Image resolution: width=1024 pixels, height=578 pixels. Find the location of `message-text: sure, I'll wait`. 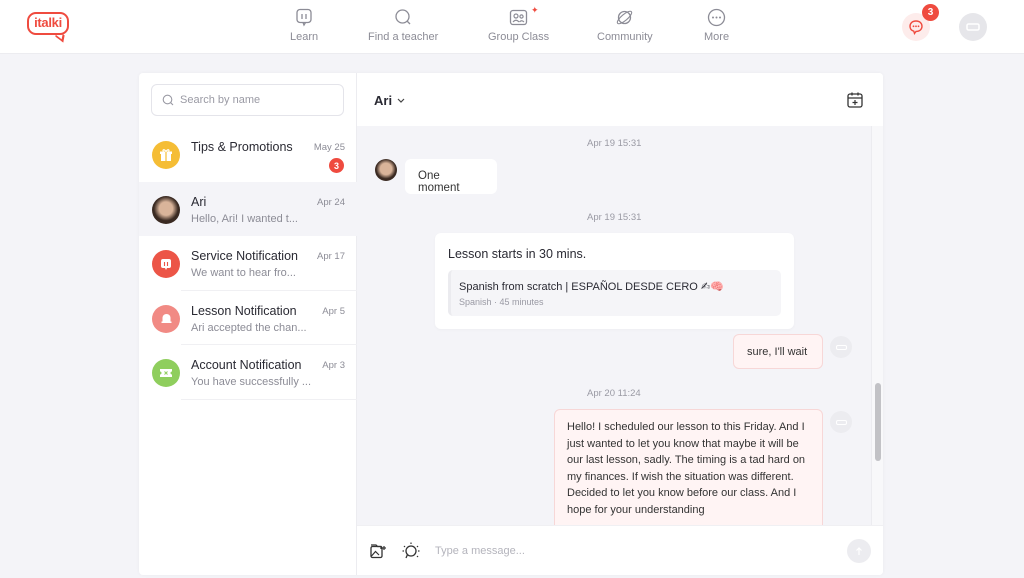

message-text: sure, I'll wait is located at coordinates (777, 352).